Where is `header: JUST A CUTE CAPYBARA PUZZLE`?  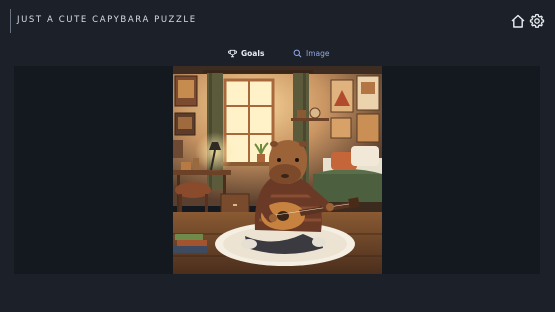
header: JUST A CUTE CAPYBARA PUZZLE is located at coordinates (277, 20).